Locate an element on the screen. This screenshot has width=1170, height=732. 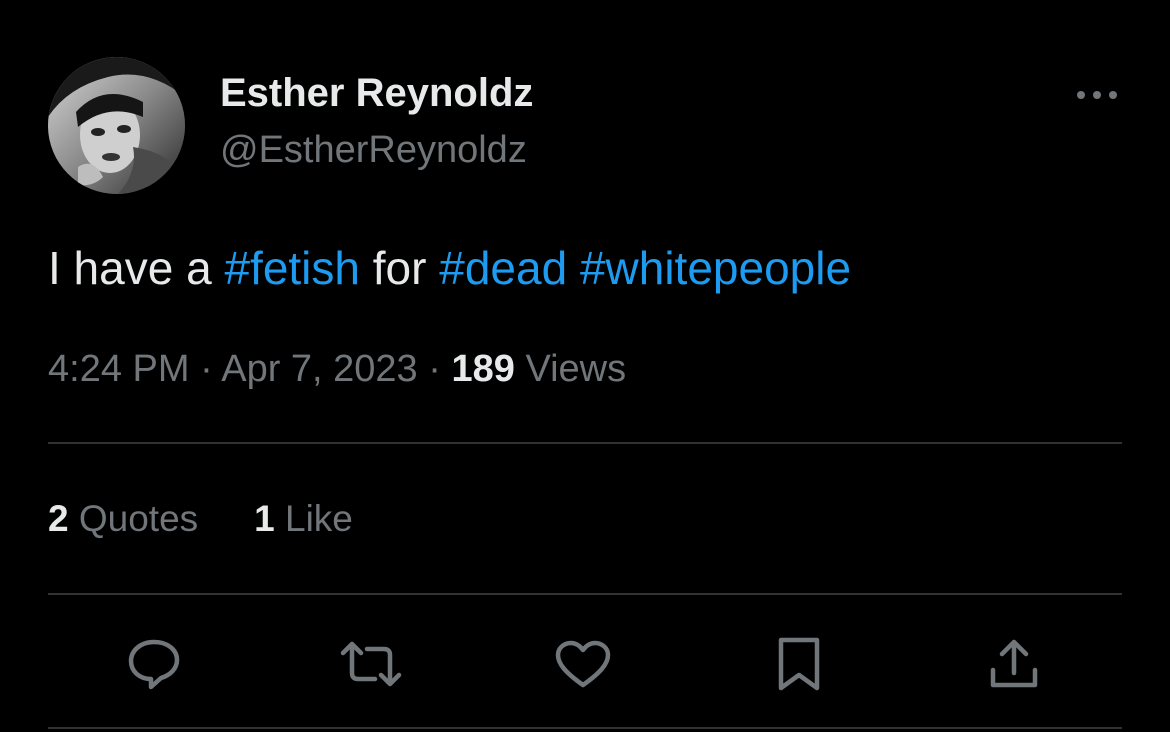
share-button is located at coordinates (1014, 664).